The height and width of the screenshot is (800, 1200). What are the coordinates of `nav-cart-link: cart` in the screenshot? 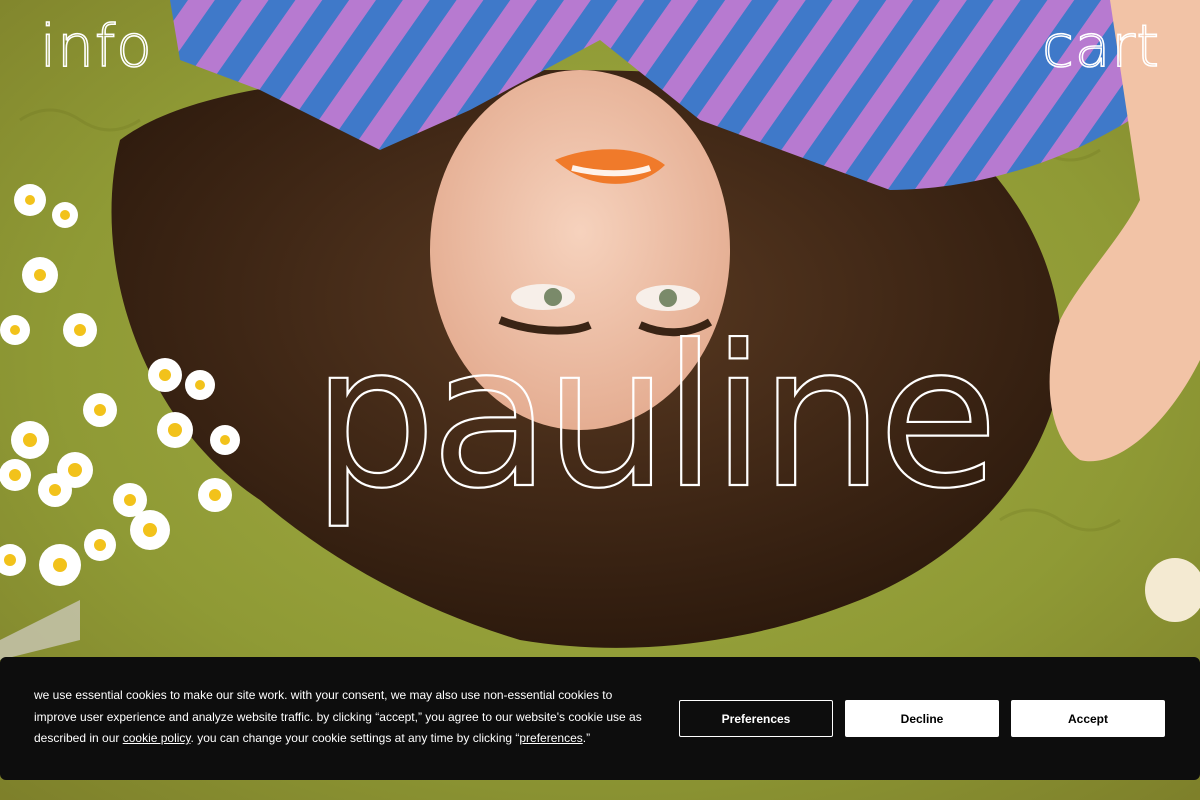 It's located at (1100, 46).